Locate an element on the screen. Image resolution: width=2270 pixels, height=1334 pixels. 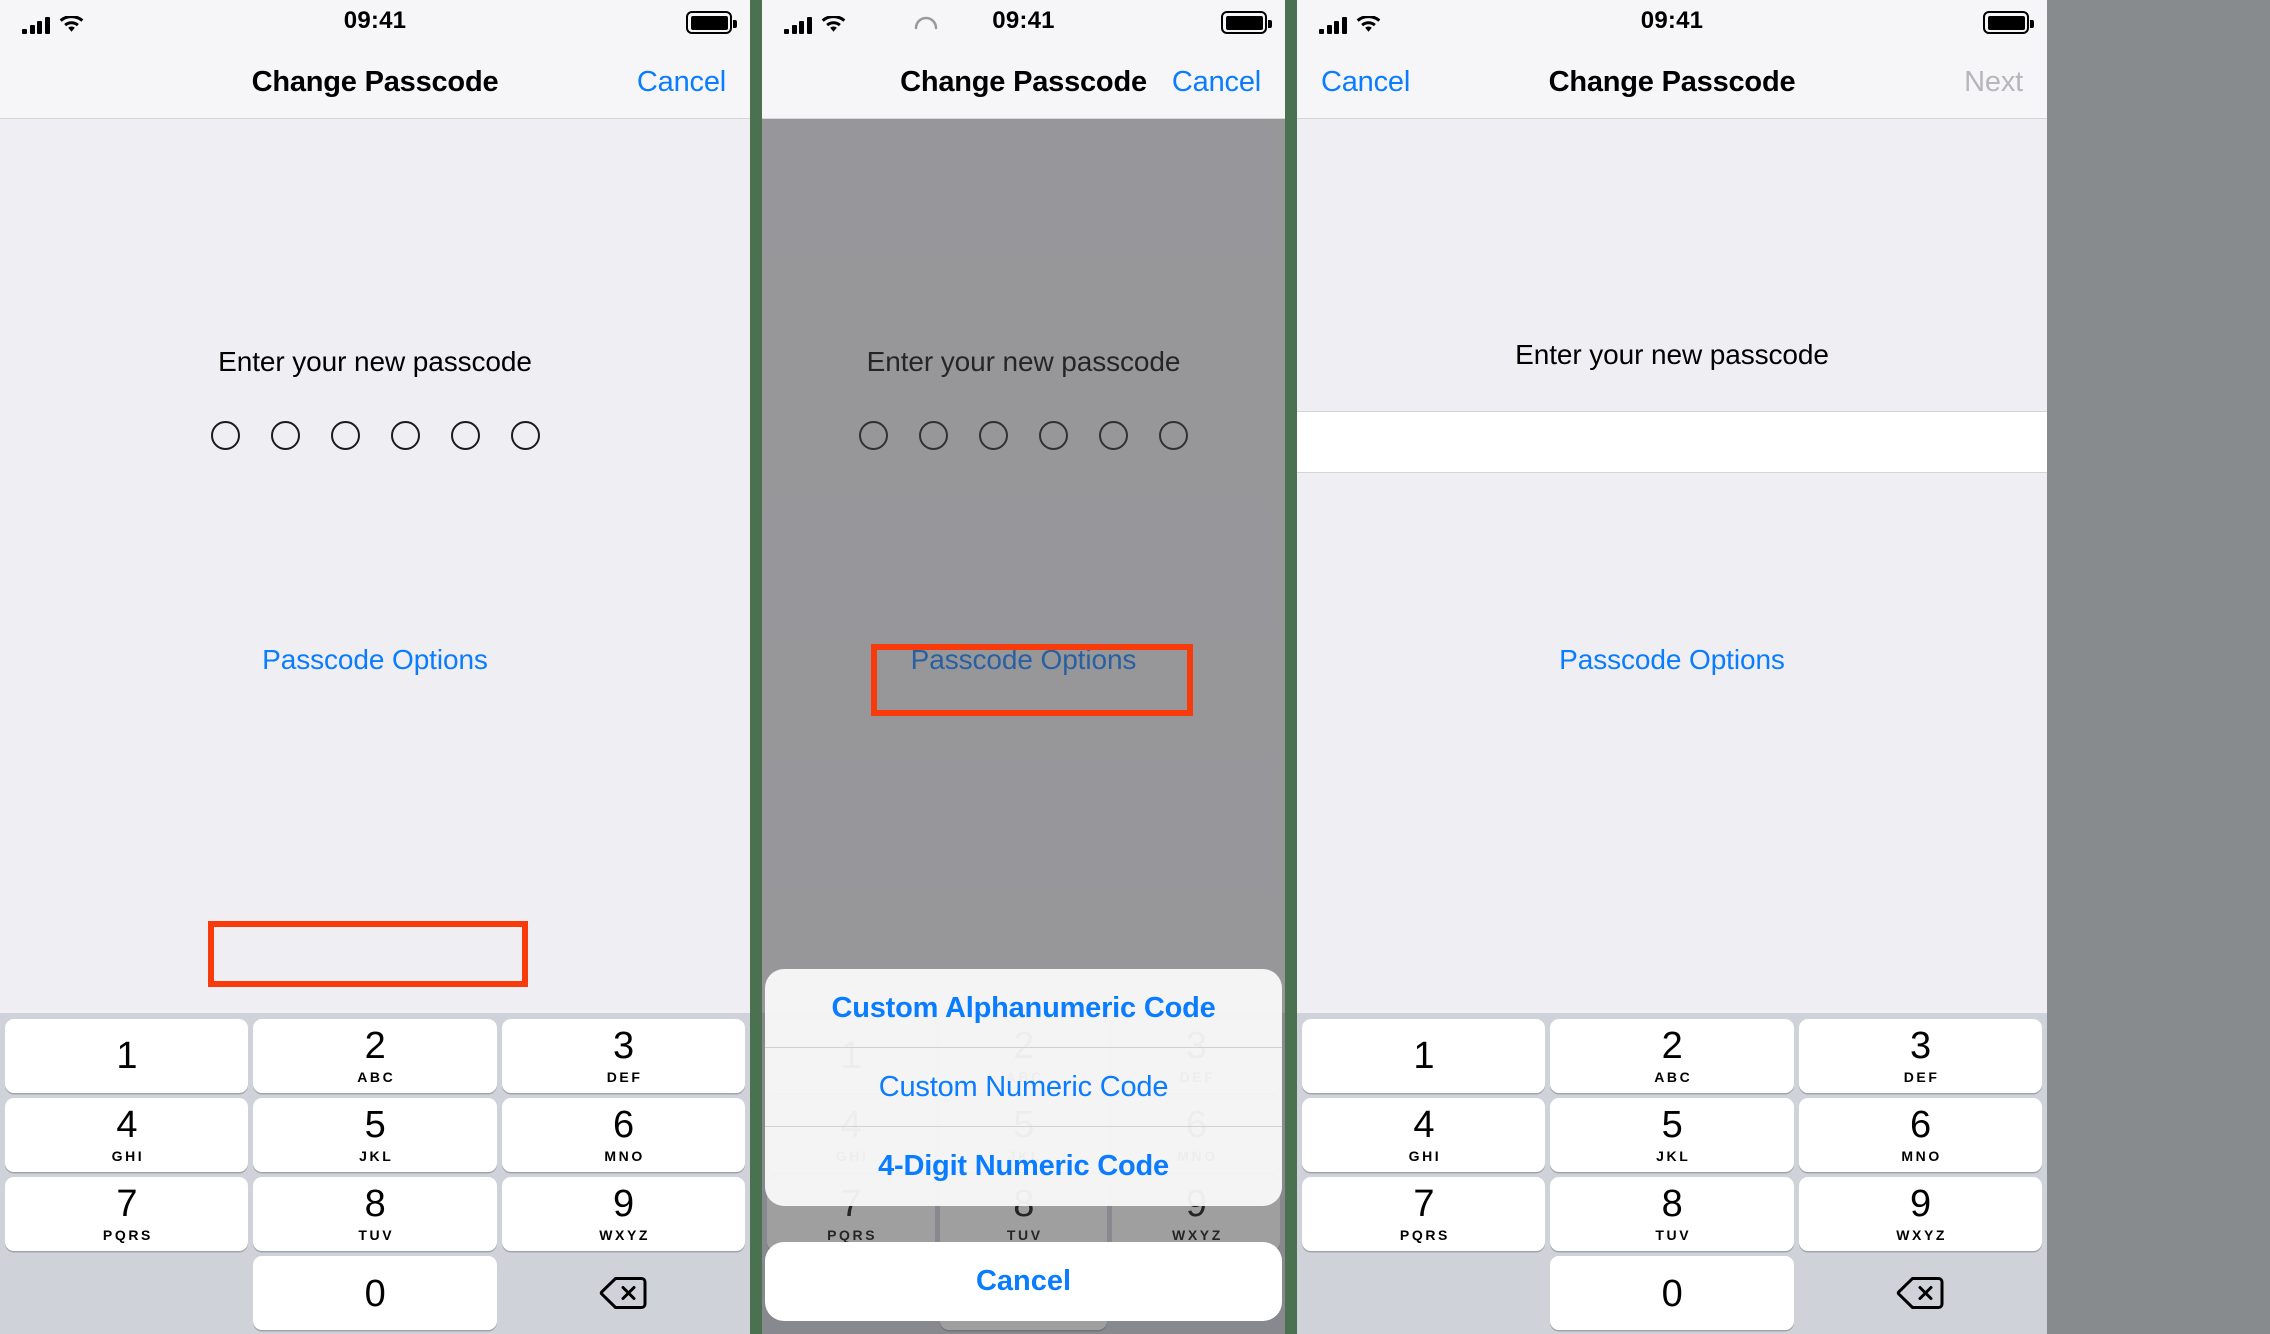
keypad-row: 4 GHI 5 JKL 6 MNO is located at coordinates (1672, 1135).